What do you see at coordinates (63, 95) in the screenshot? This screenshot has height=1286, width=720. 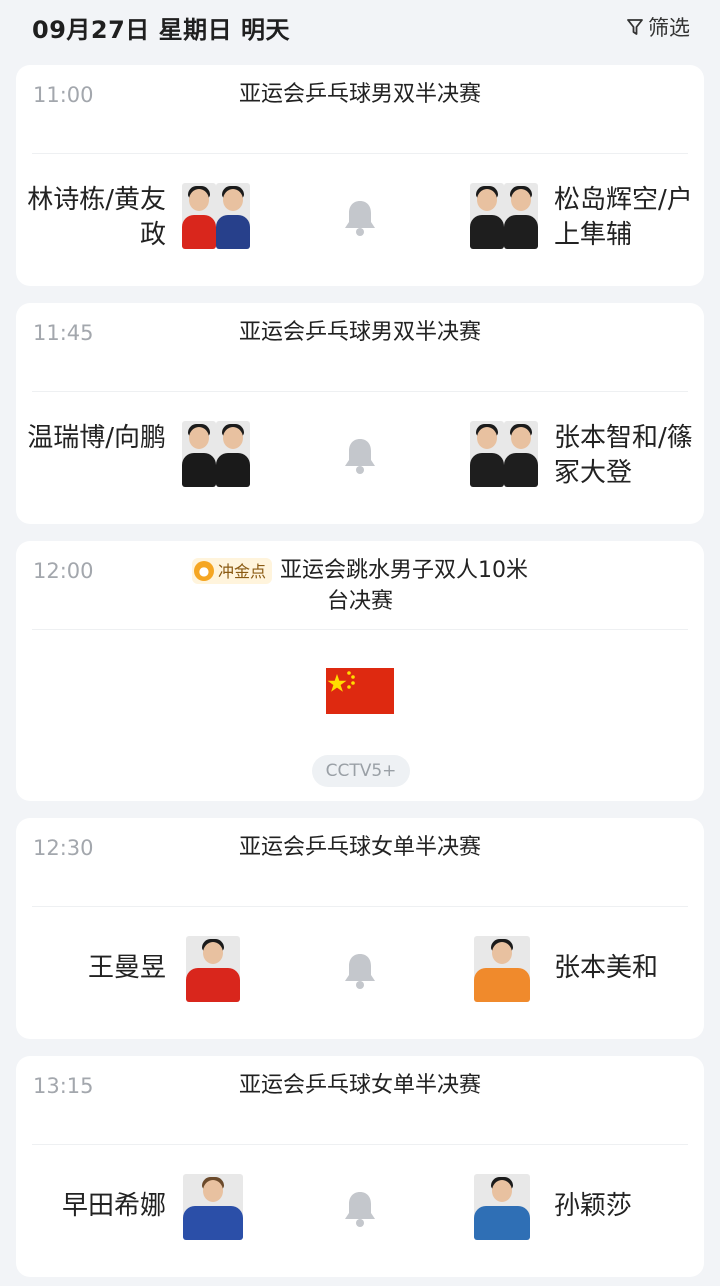 I see `match-time: 11:00` at bounding box center [63, 95].